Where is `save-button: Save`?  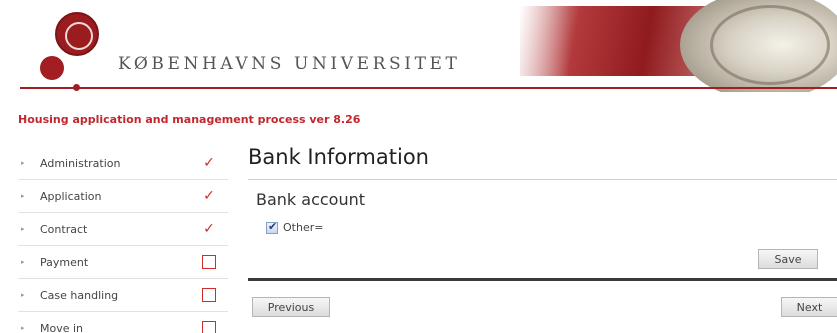
save-button: Save is located at coordinates (788, 259).